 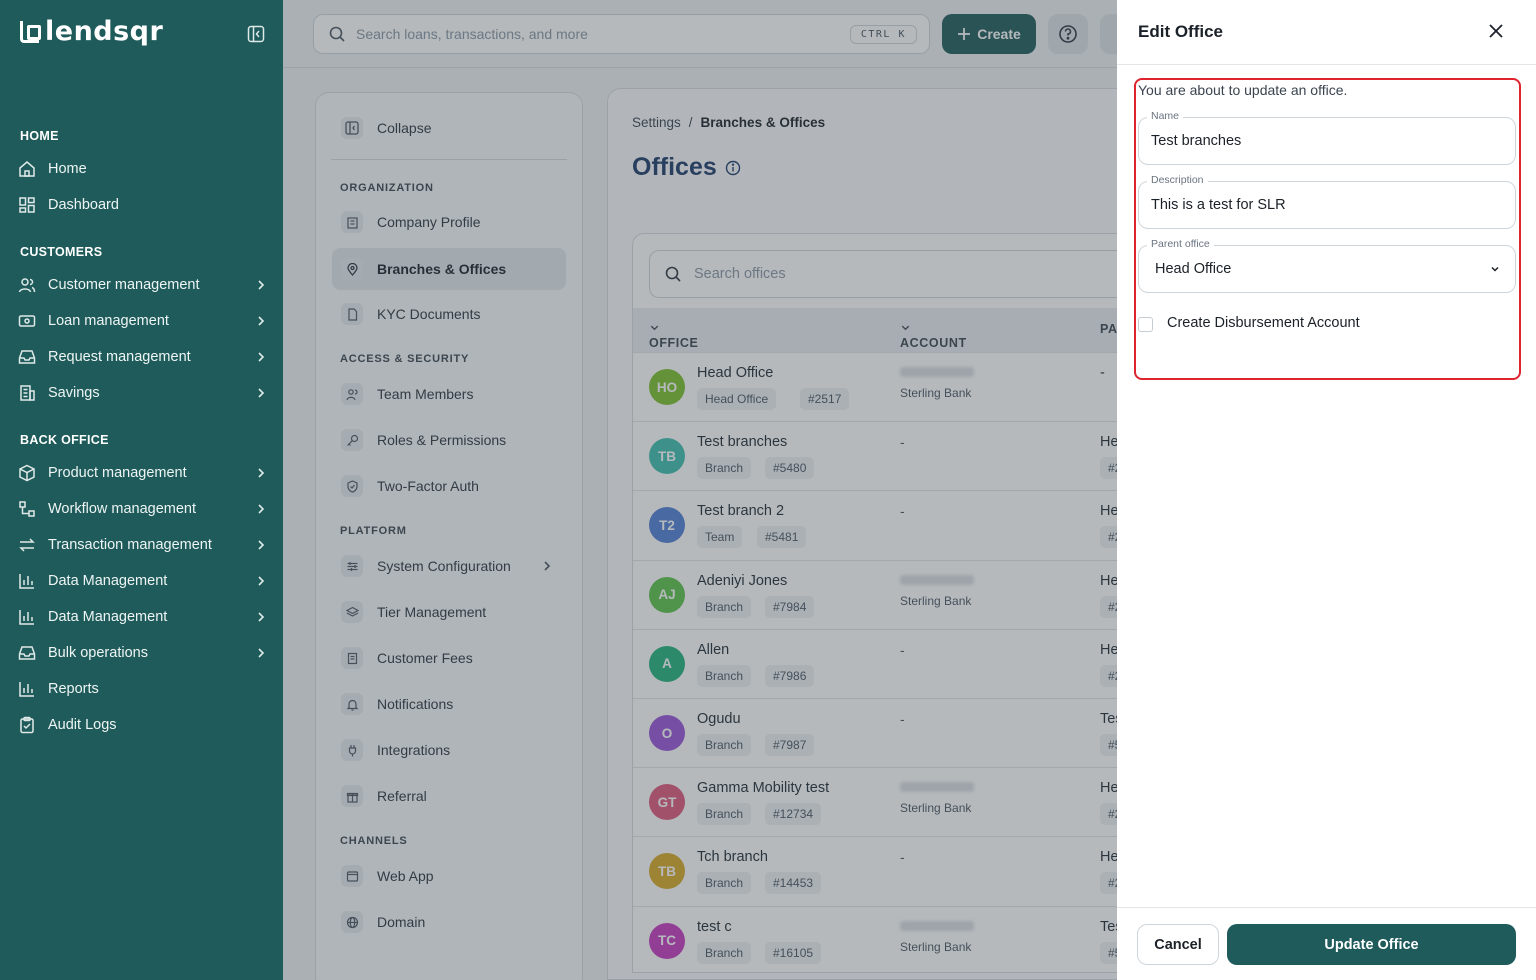 What do you see at coordinates (1196, 141) in the screenshot?
I see `name-field-value: Test branches` at bounding box center [1196, 141].